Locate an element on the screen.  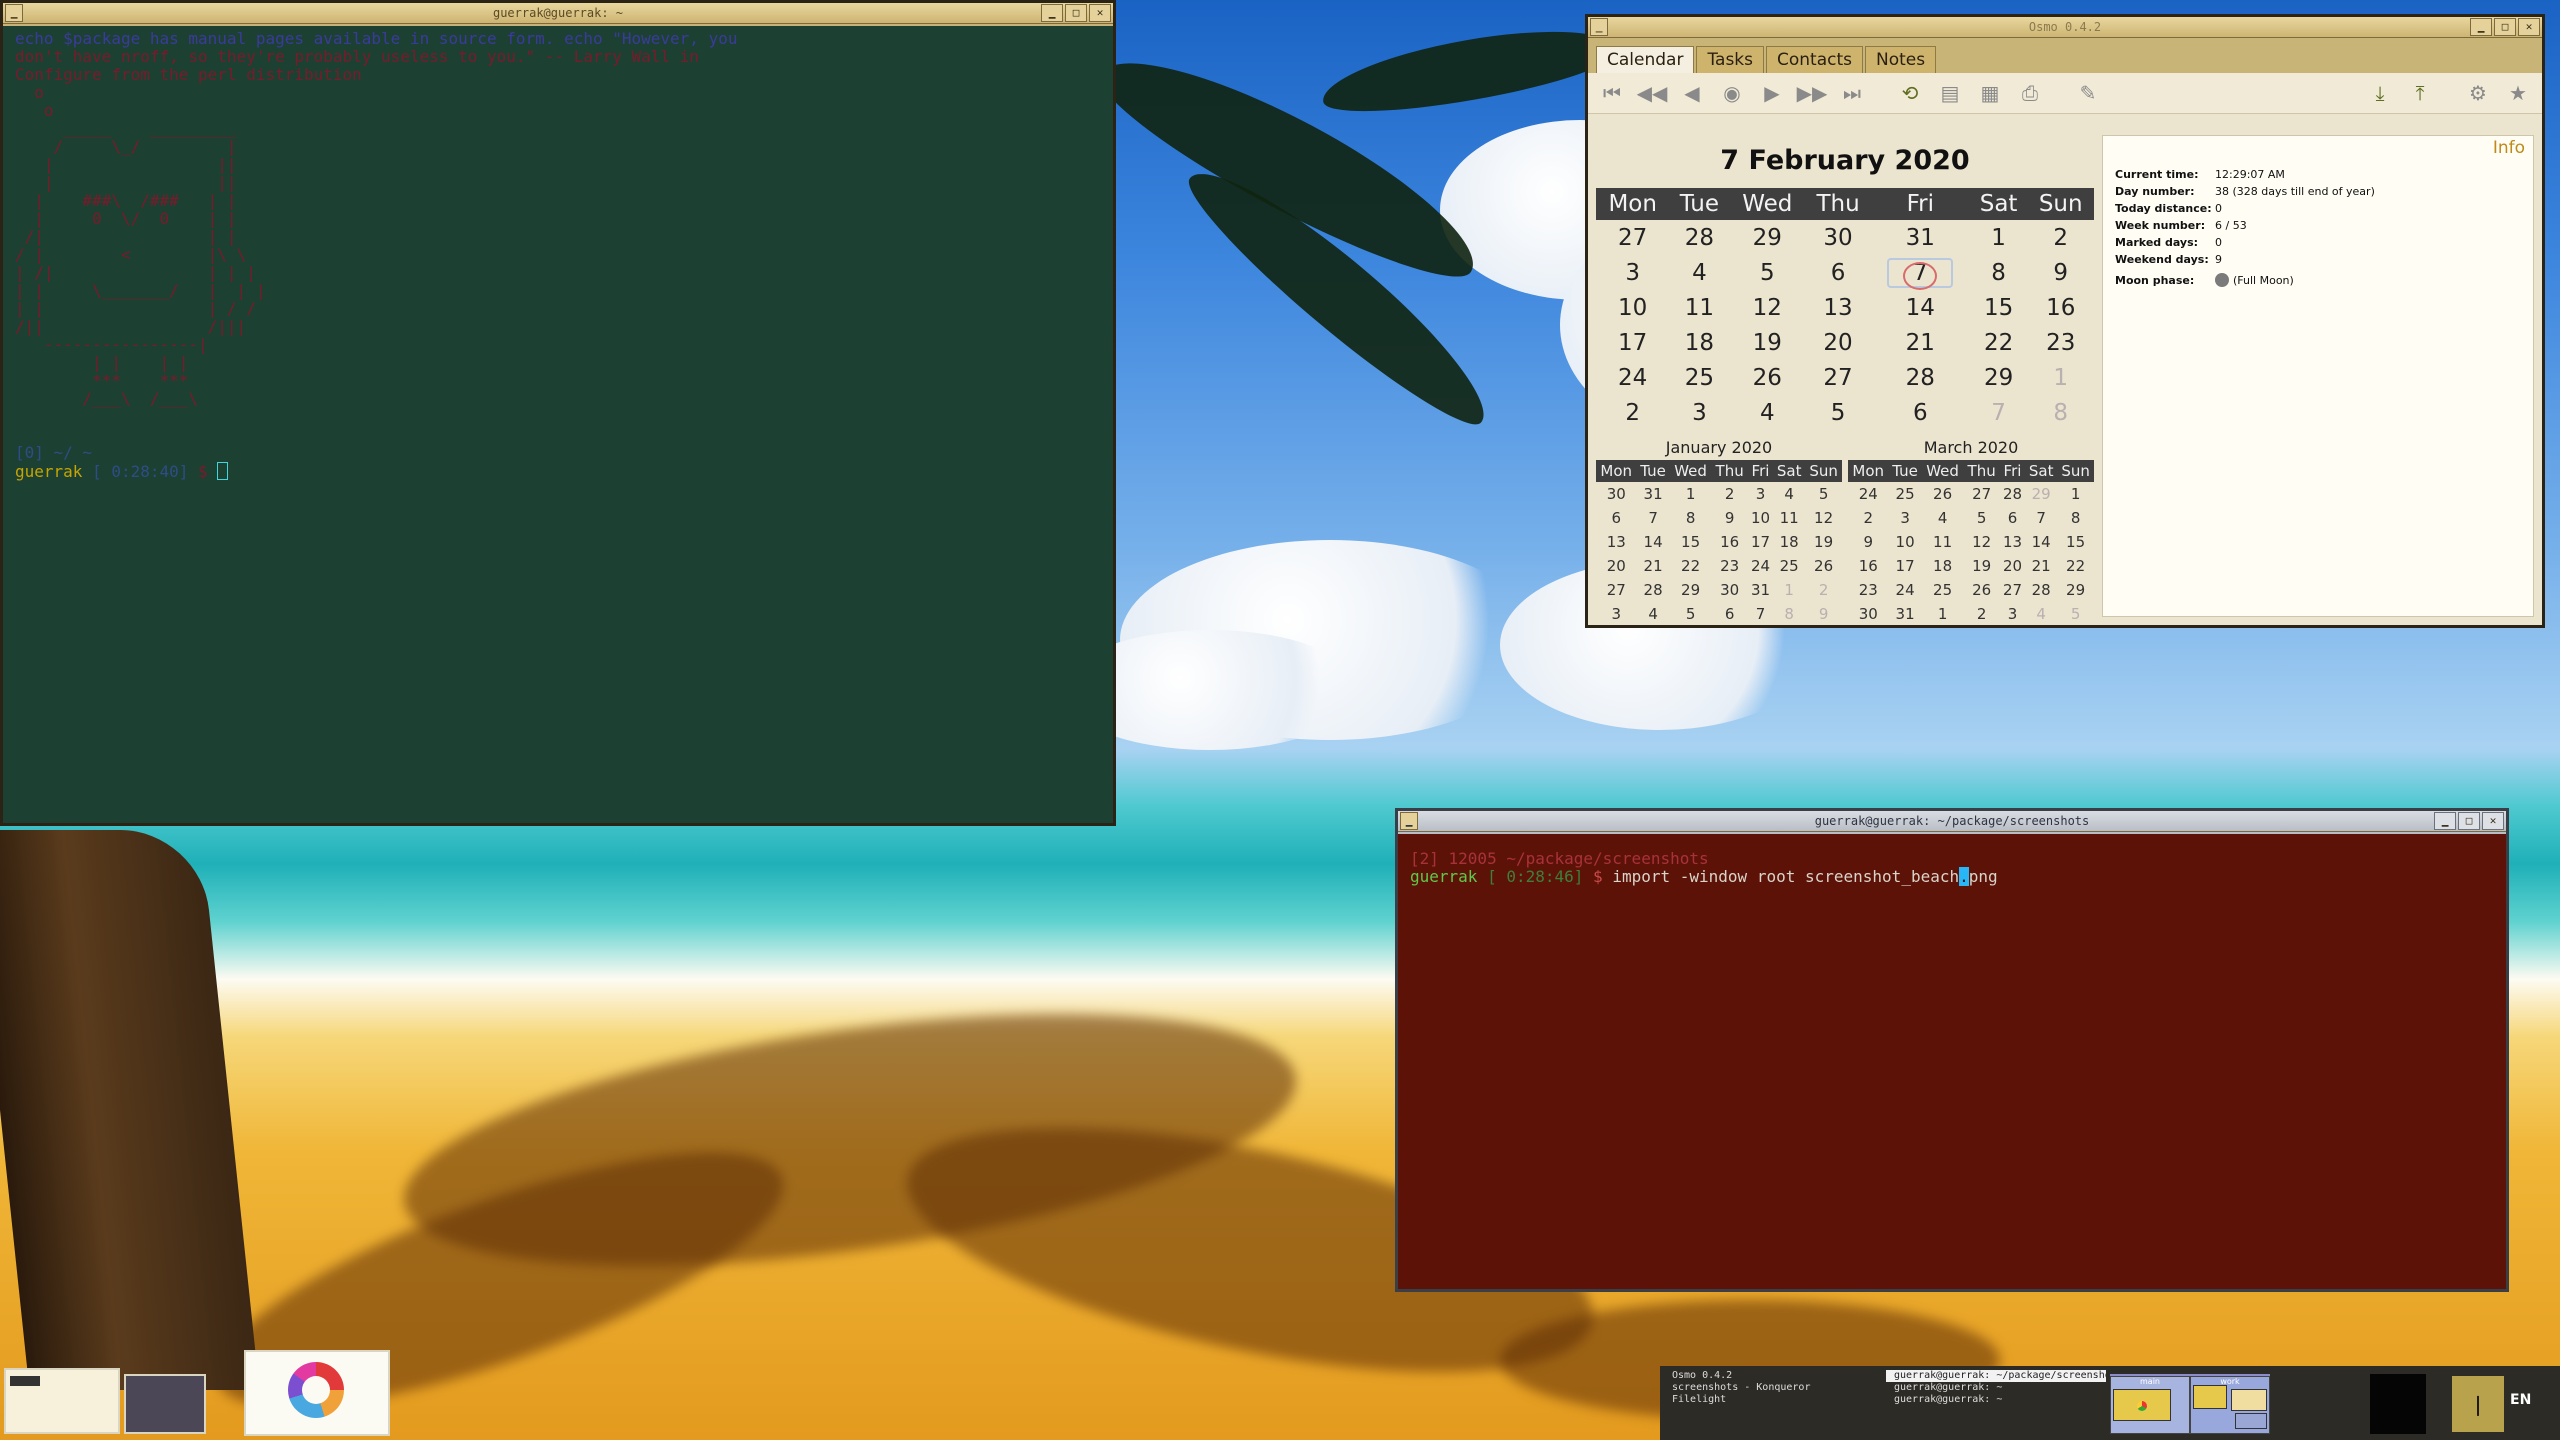
day-cell: 21 is located at coordinates (1920, 342).